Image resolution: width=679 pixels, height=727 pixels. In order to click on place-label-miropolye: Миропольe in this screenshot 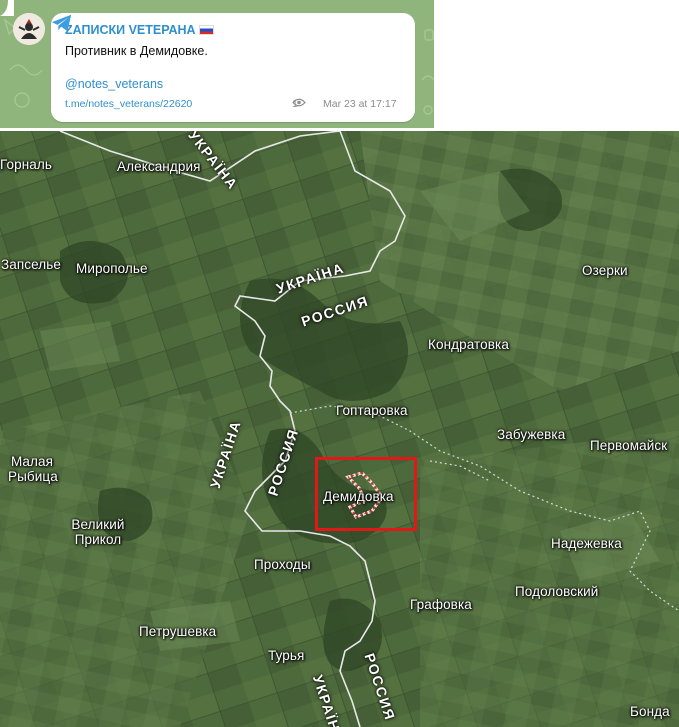, I will do `click(112, 268)`.